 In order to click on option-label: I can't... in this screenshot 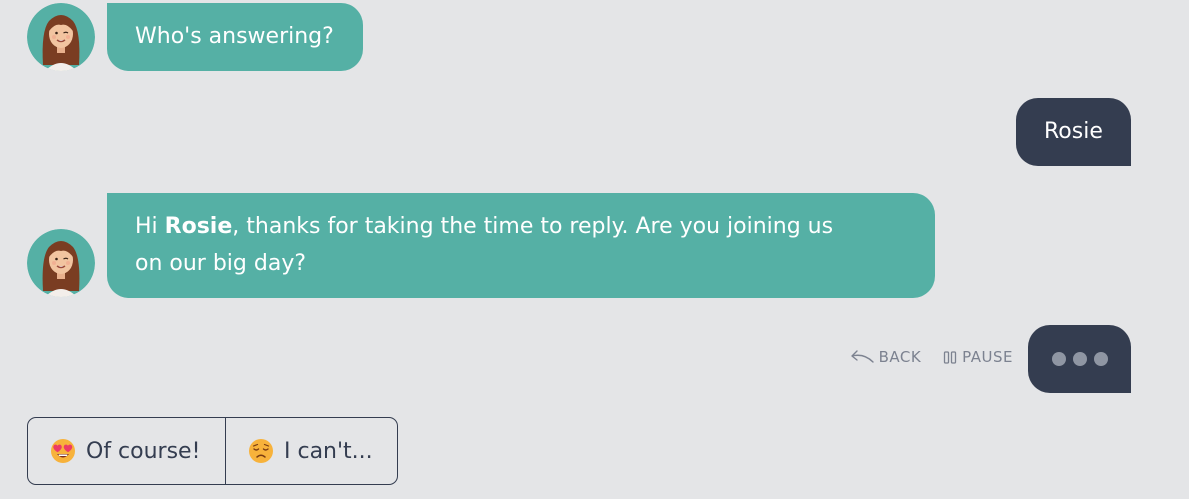, I will do `click(328, 451)`.